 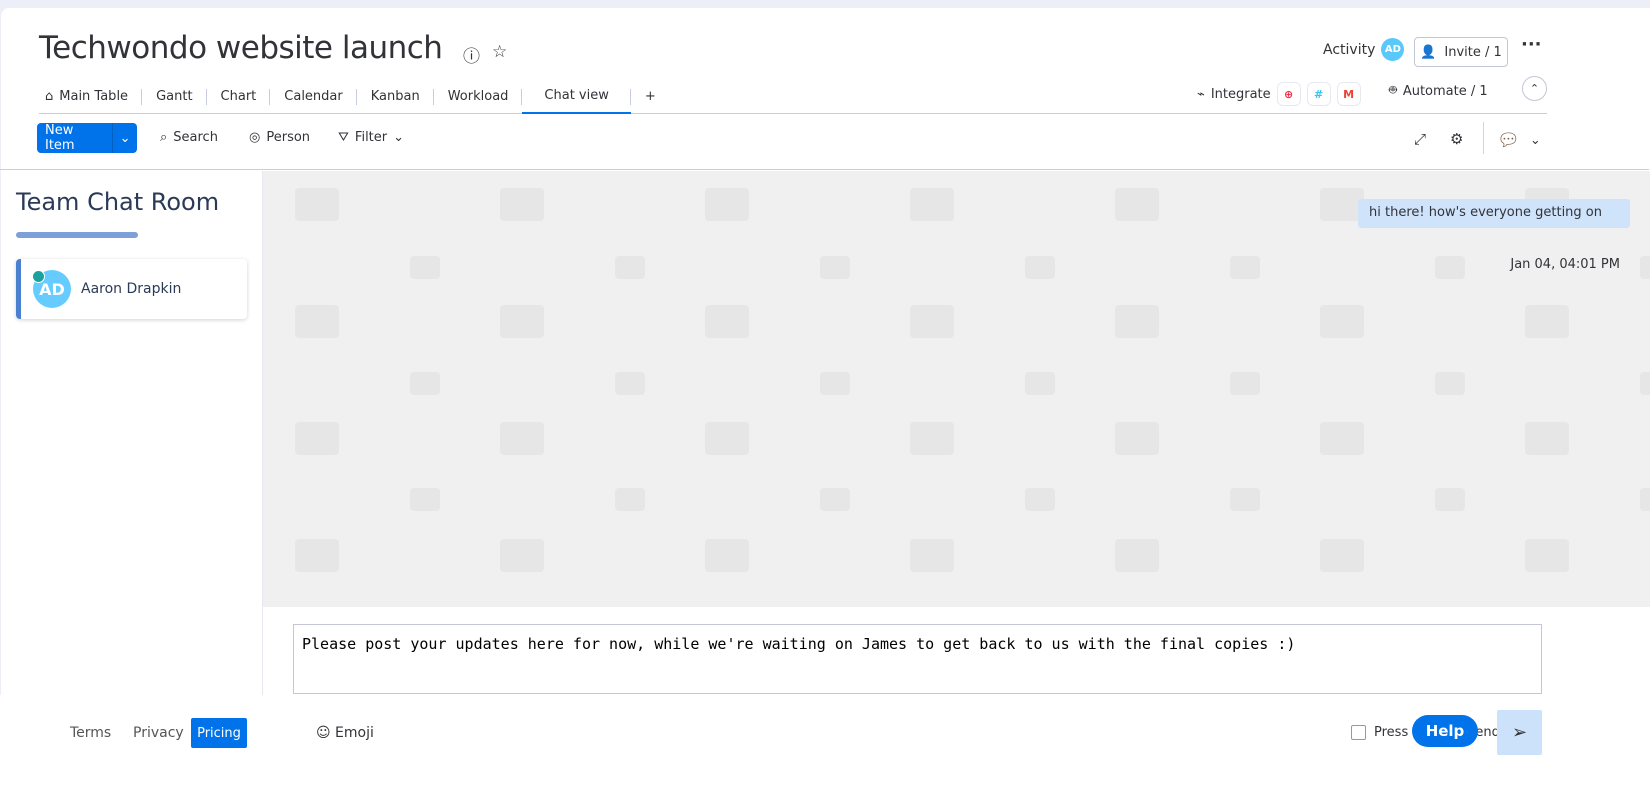 I want to click on chat-bubbles-icon: 💬︎, so click(x=1508, y=140).